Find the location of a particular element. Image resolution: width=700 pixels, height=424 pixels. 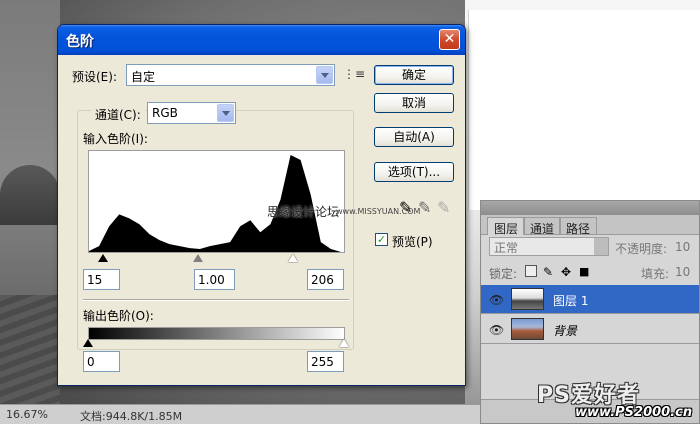

input-slider is located at coordinates (216, 258).